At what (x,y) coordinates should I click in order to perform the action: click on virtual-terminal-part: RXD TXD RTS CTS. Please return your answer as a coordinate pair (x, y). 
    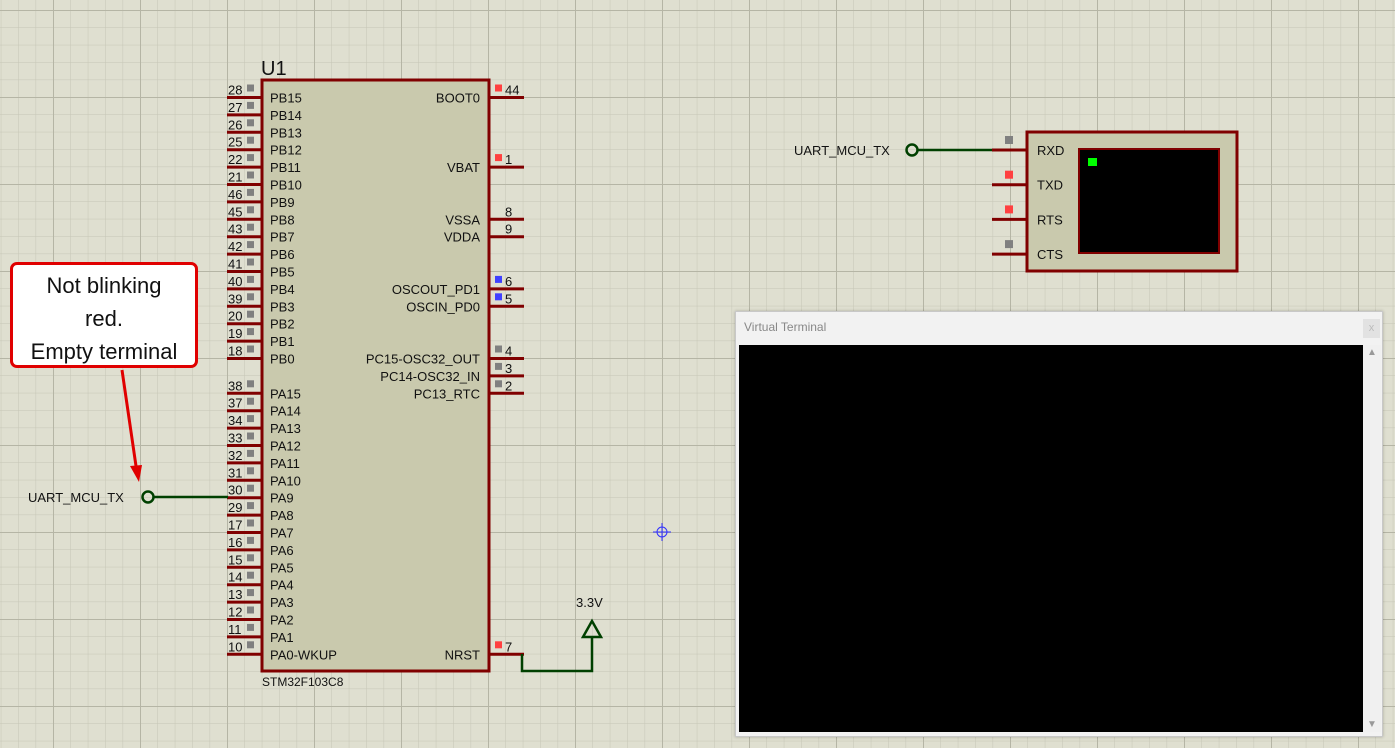
    Looking at the image, I should click on (1115, 201).